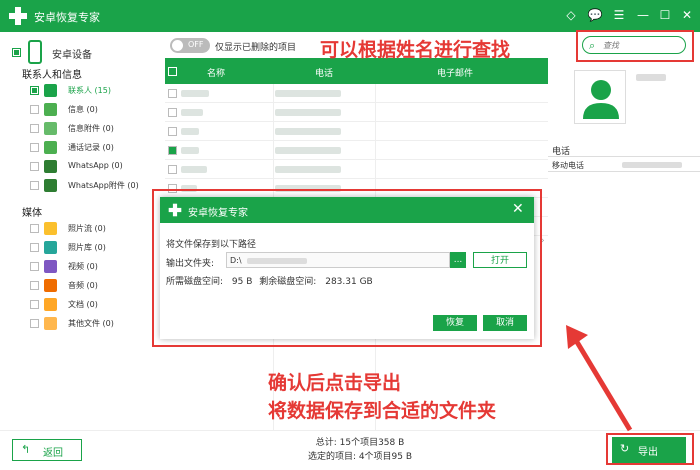 Image resolution: width=700 pixels, height=470 pixels. What do you see at coordinates (53, 453) in the screenshot?
I see `back-label: 返回` at bounding box center [53, 453].